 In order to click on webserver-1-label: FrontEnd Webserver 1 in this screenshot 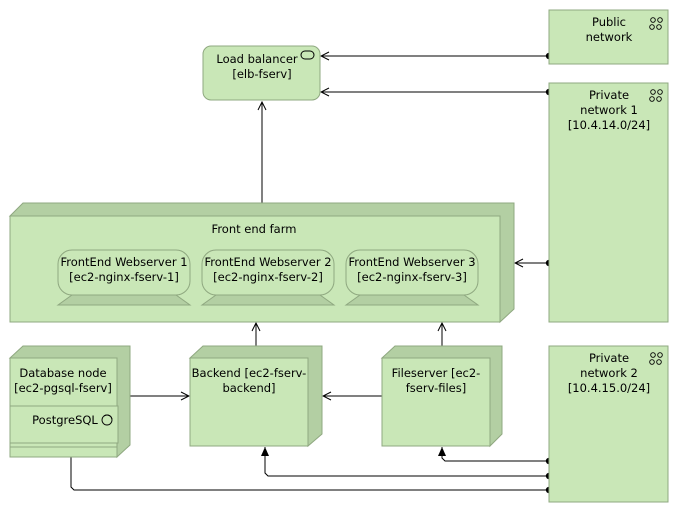, I will do `click(123, 262)`.